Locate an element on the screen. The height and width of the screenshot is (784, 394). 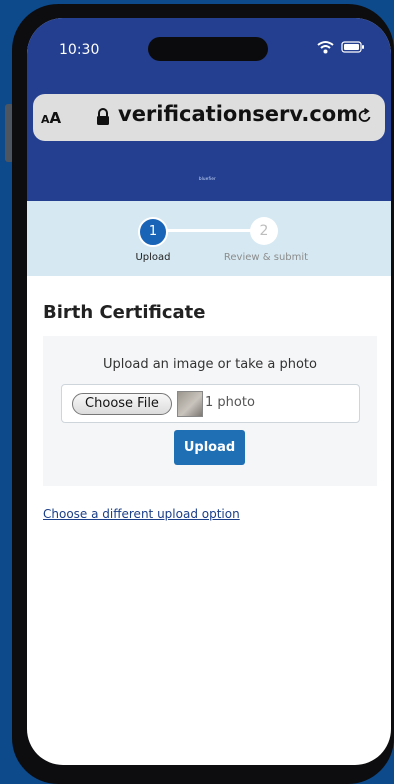
brand-logo: bluefier is located at coordinates (207, 178).